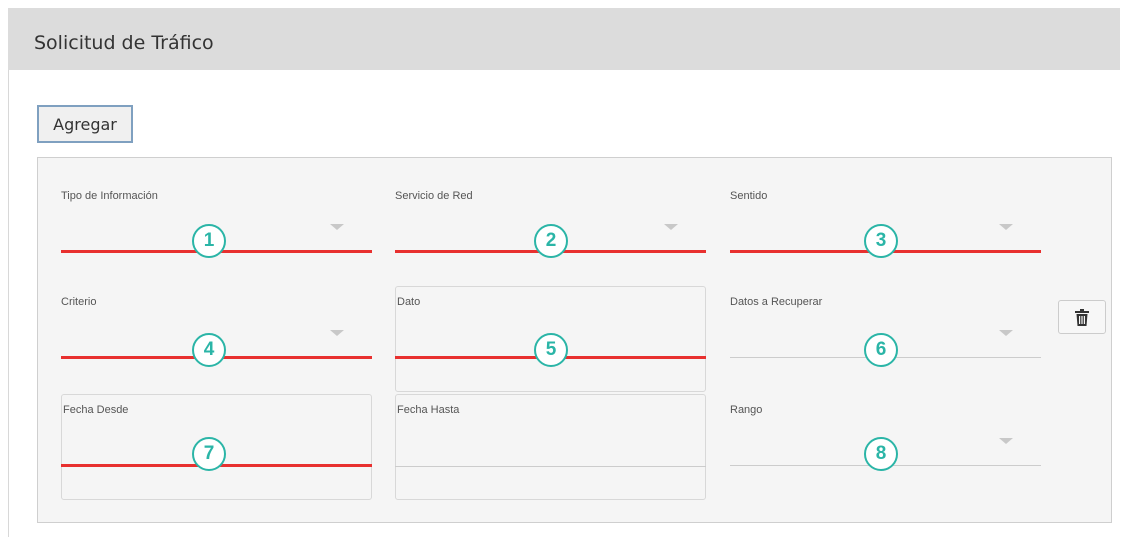 Image resolution: width=1129 pixels, height=537 pixels. What do you see at coordinates (776, 302) in the screenshot?
I see `datos-recuperar-label: Datos a Recuperar` at bounding box center [776, 302].